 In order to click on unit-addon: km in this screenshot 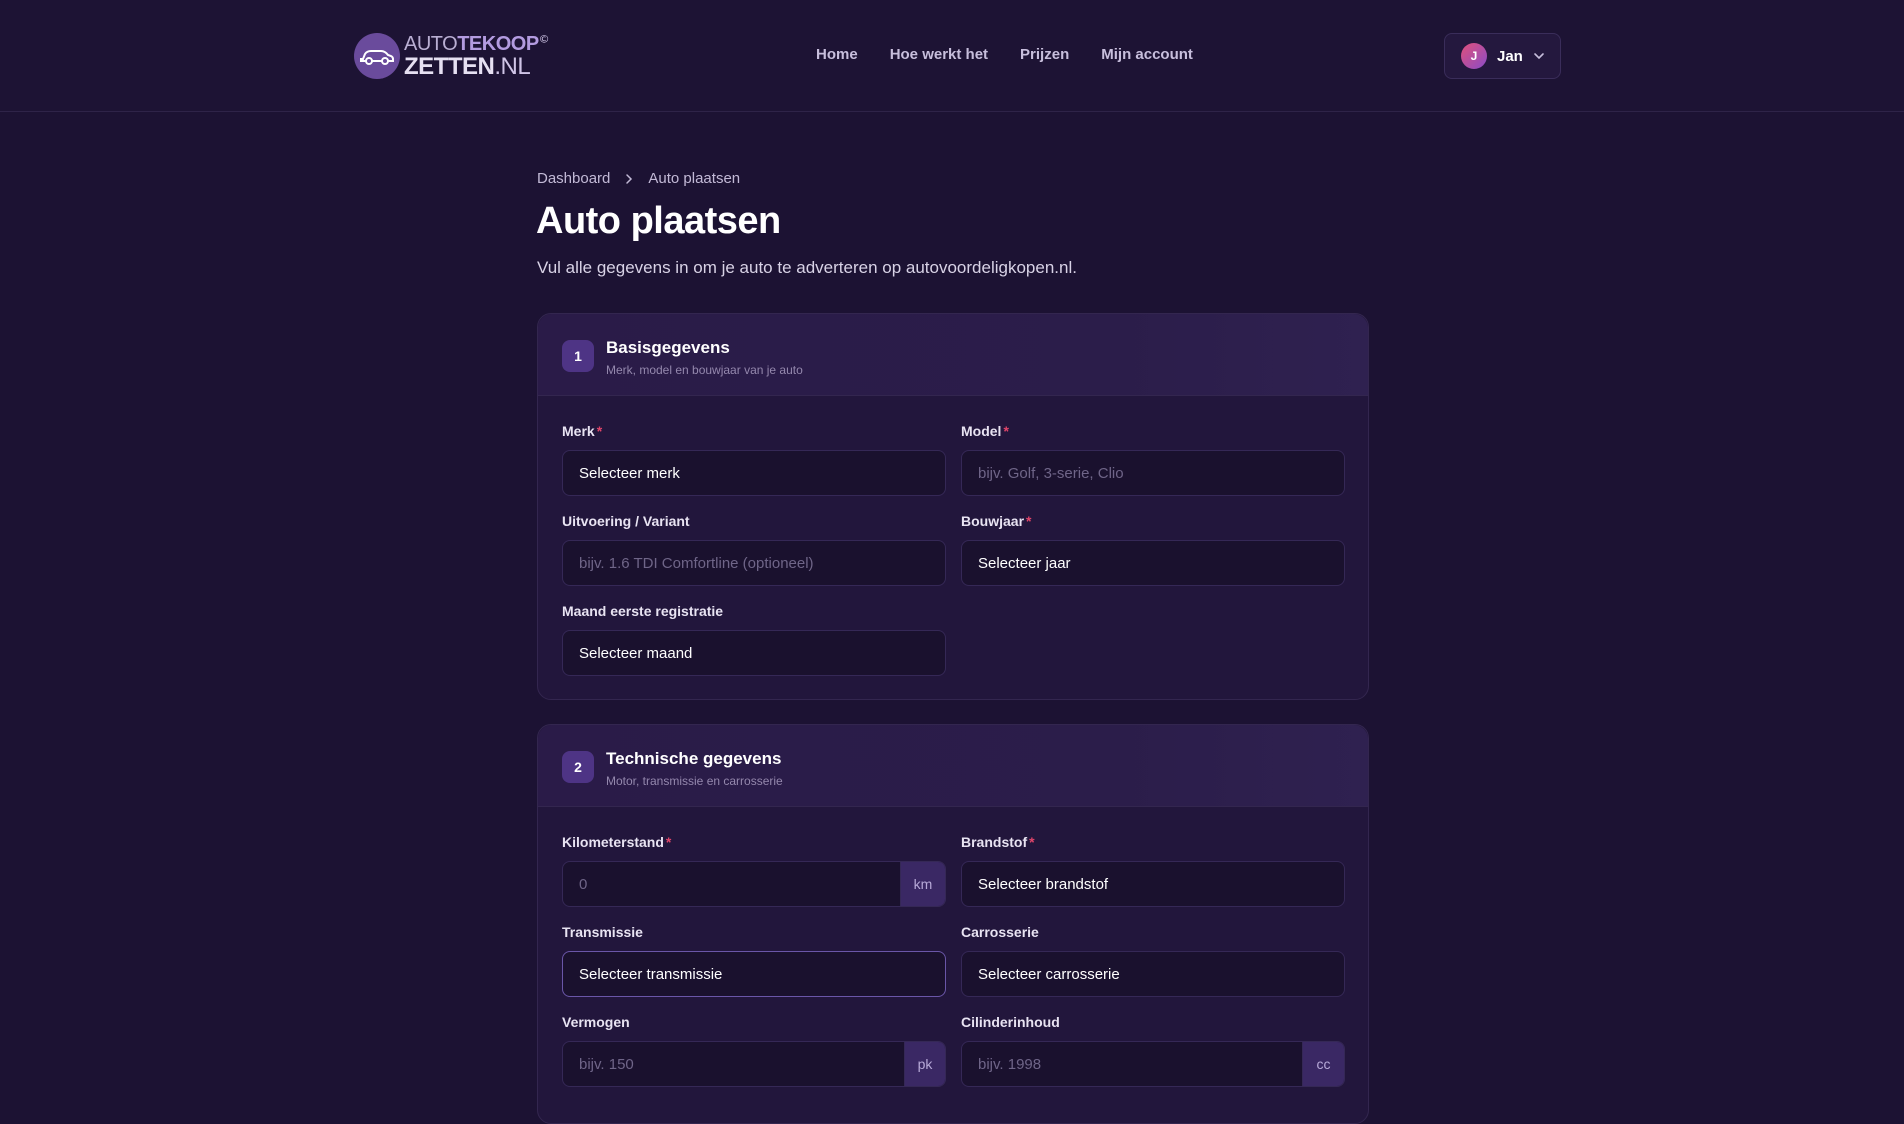, I will do `click(922, 884)`.